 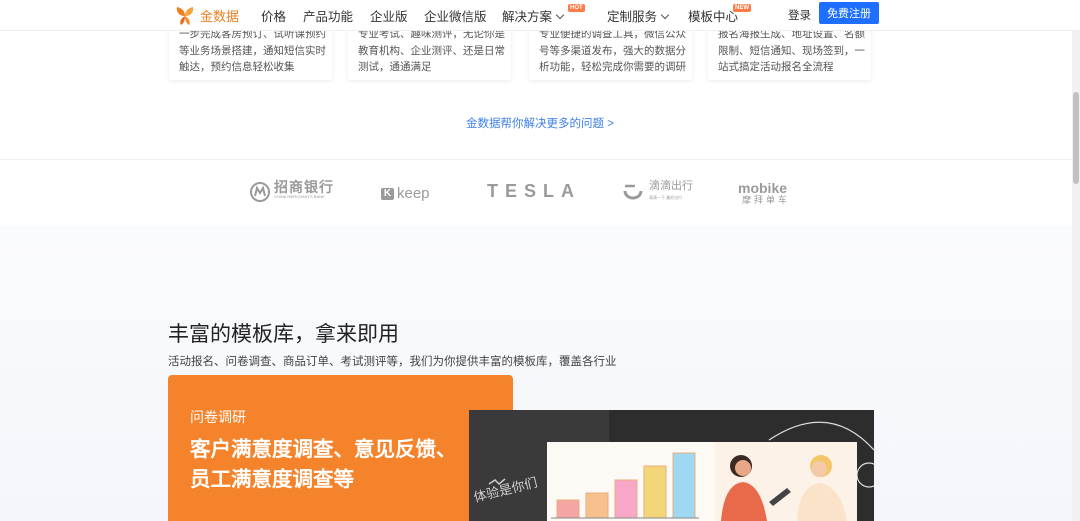 What do you see at coordinates (527, 17) in the screenshot?
I see `nav-solutions-label: 解决方案` at bounding box center [527, 17].